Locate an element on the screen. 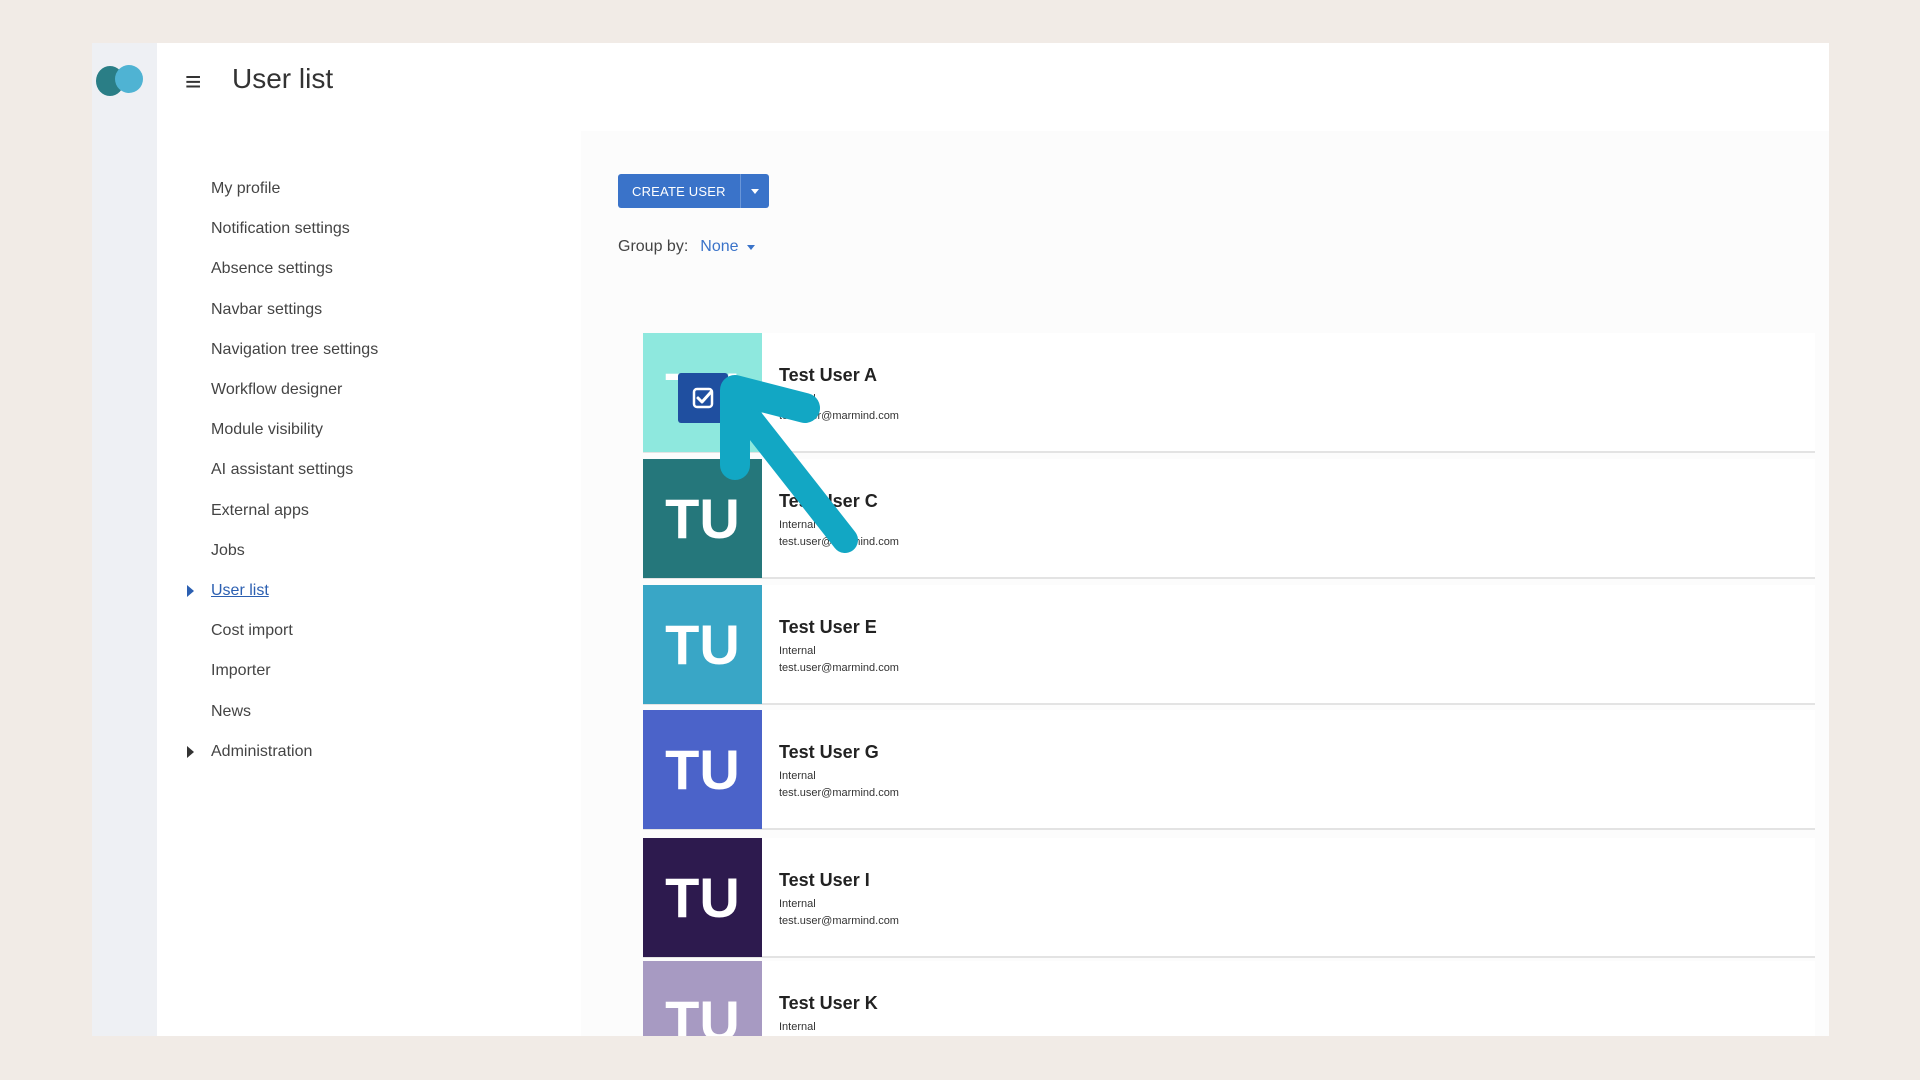 This screenshot has width=1920, height=1080. sidebar-item-notification-settings: Notification settings is located at coordinates (367, 229).